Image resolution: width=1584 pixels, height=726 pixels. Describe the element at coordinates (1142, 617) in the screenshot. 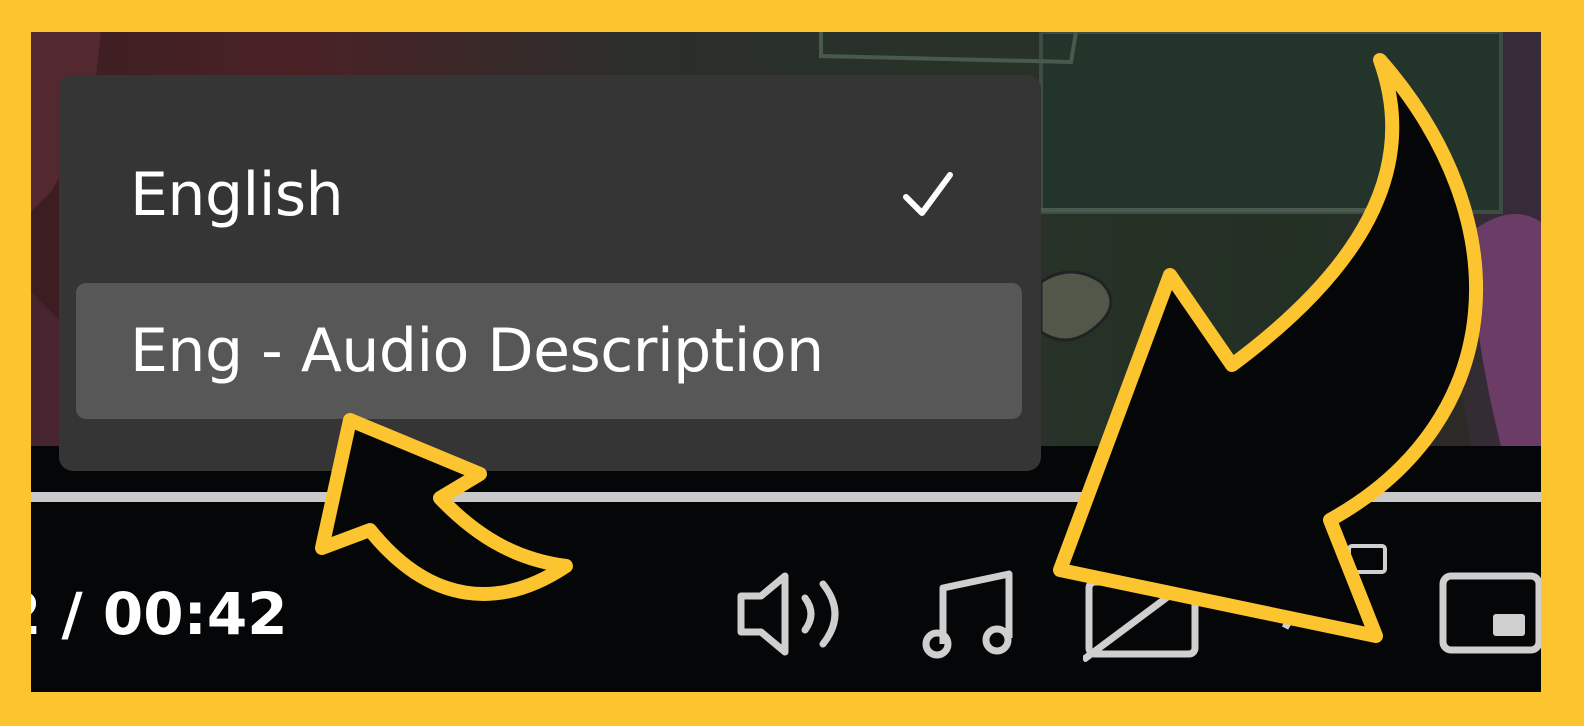

I see `captions-off-icon` at that location.